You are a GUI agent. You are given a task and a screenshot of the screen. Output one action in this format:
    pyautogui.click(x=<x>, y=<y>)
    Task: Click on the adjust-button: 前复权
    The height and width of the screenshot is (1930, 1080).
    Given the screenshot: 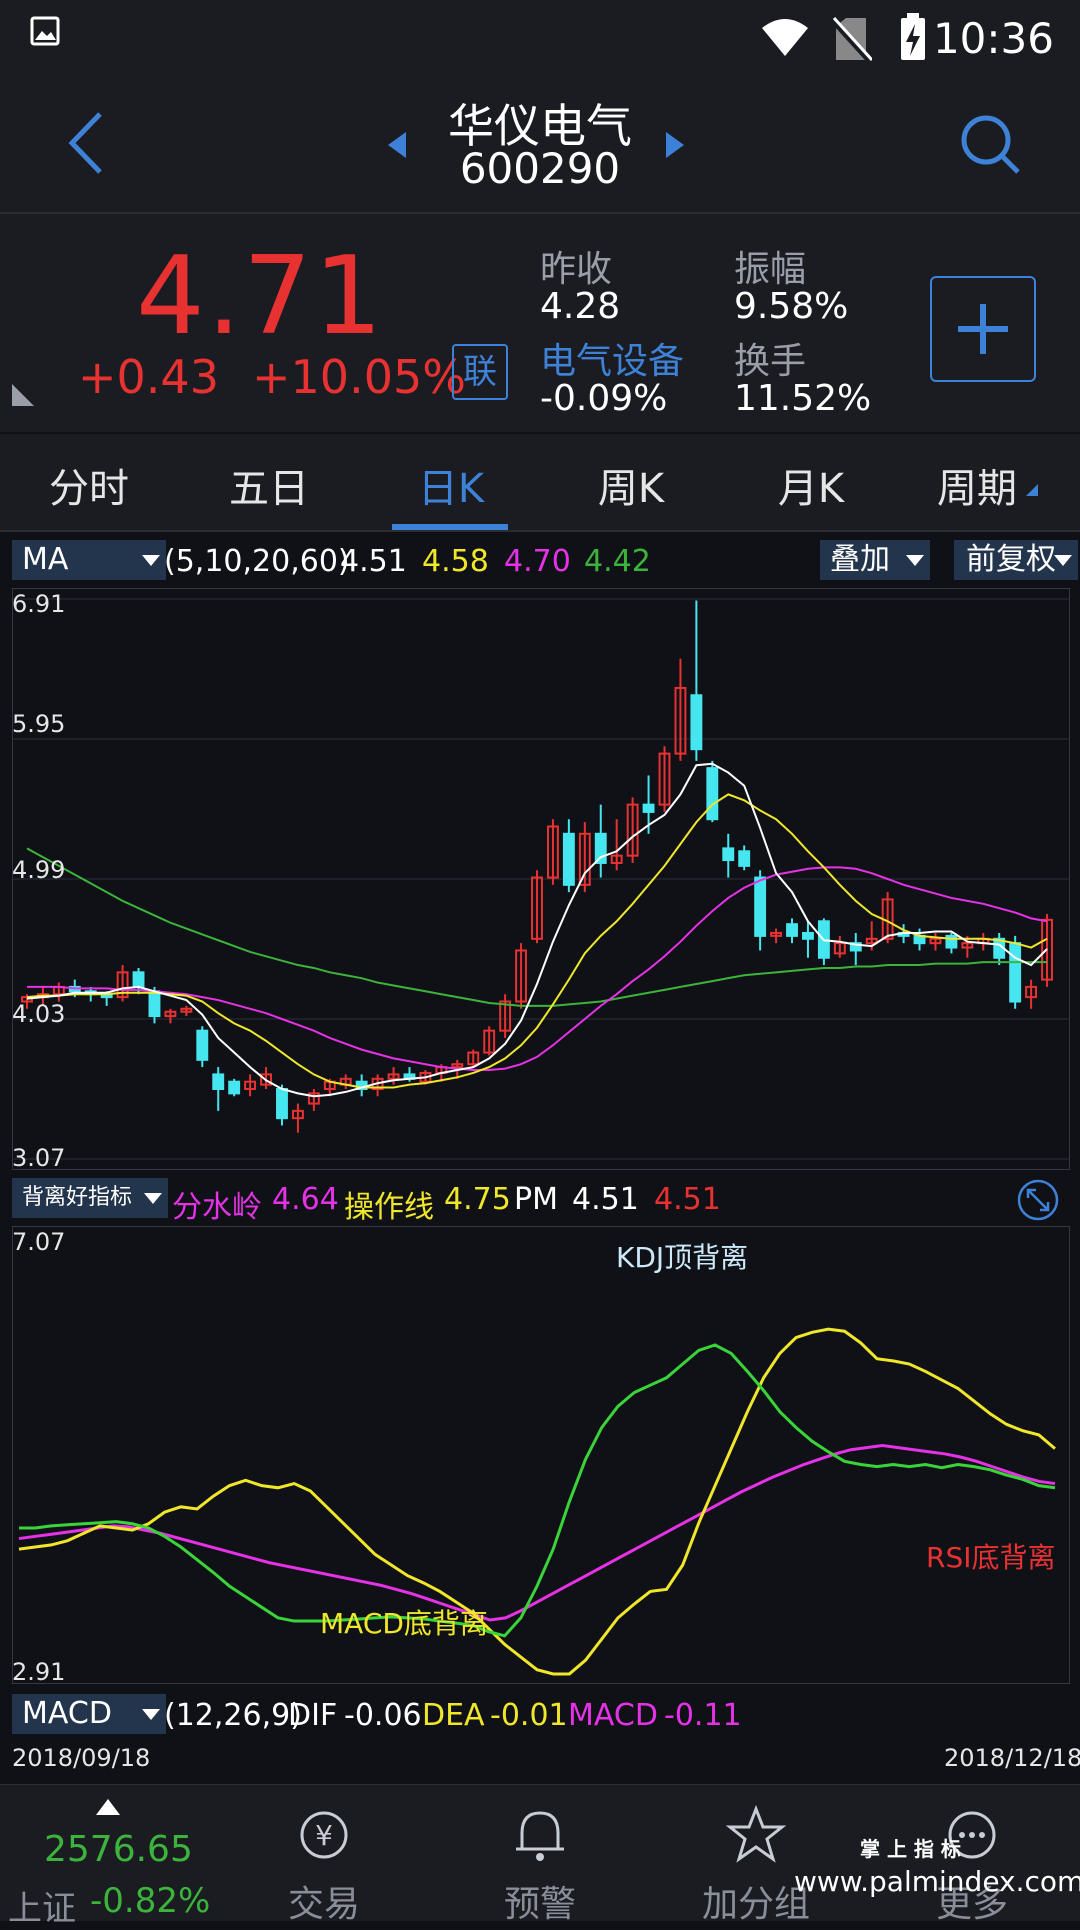 What is the action you would take?
    pyautogui.click(x=1016, y=560)
    